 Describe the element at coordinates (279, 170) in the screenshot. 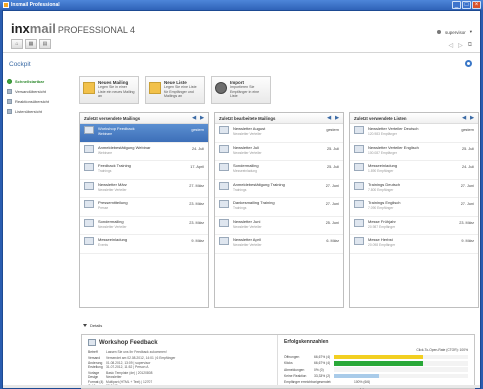

I see `list-item: Sondermailing Messeeinladung 25. Juli` at that location.